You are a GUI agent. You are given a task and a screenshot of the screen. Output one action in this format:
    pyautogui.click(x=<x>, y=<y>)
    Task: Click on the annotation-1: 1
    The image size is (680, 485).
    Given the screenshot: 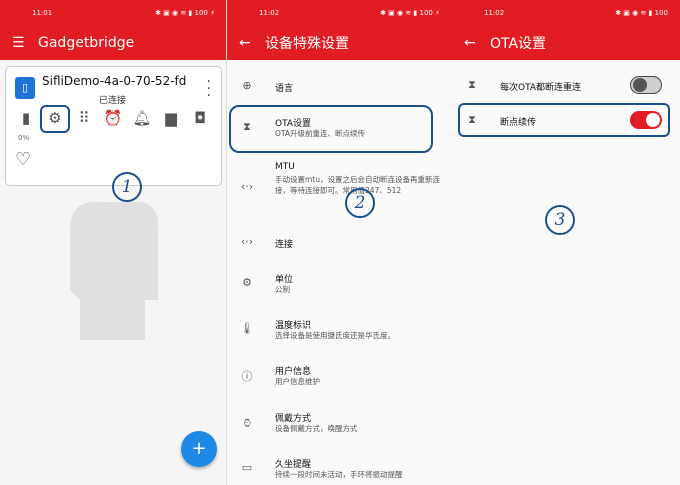 What is the action you would take?
    pyautogui.click(x=127, y=187)
    